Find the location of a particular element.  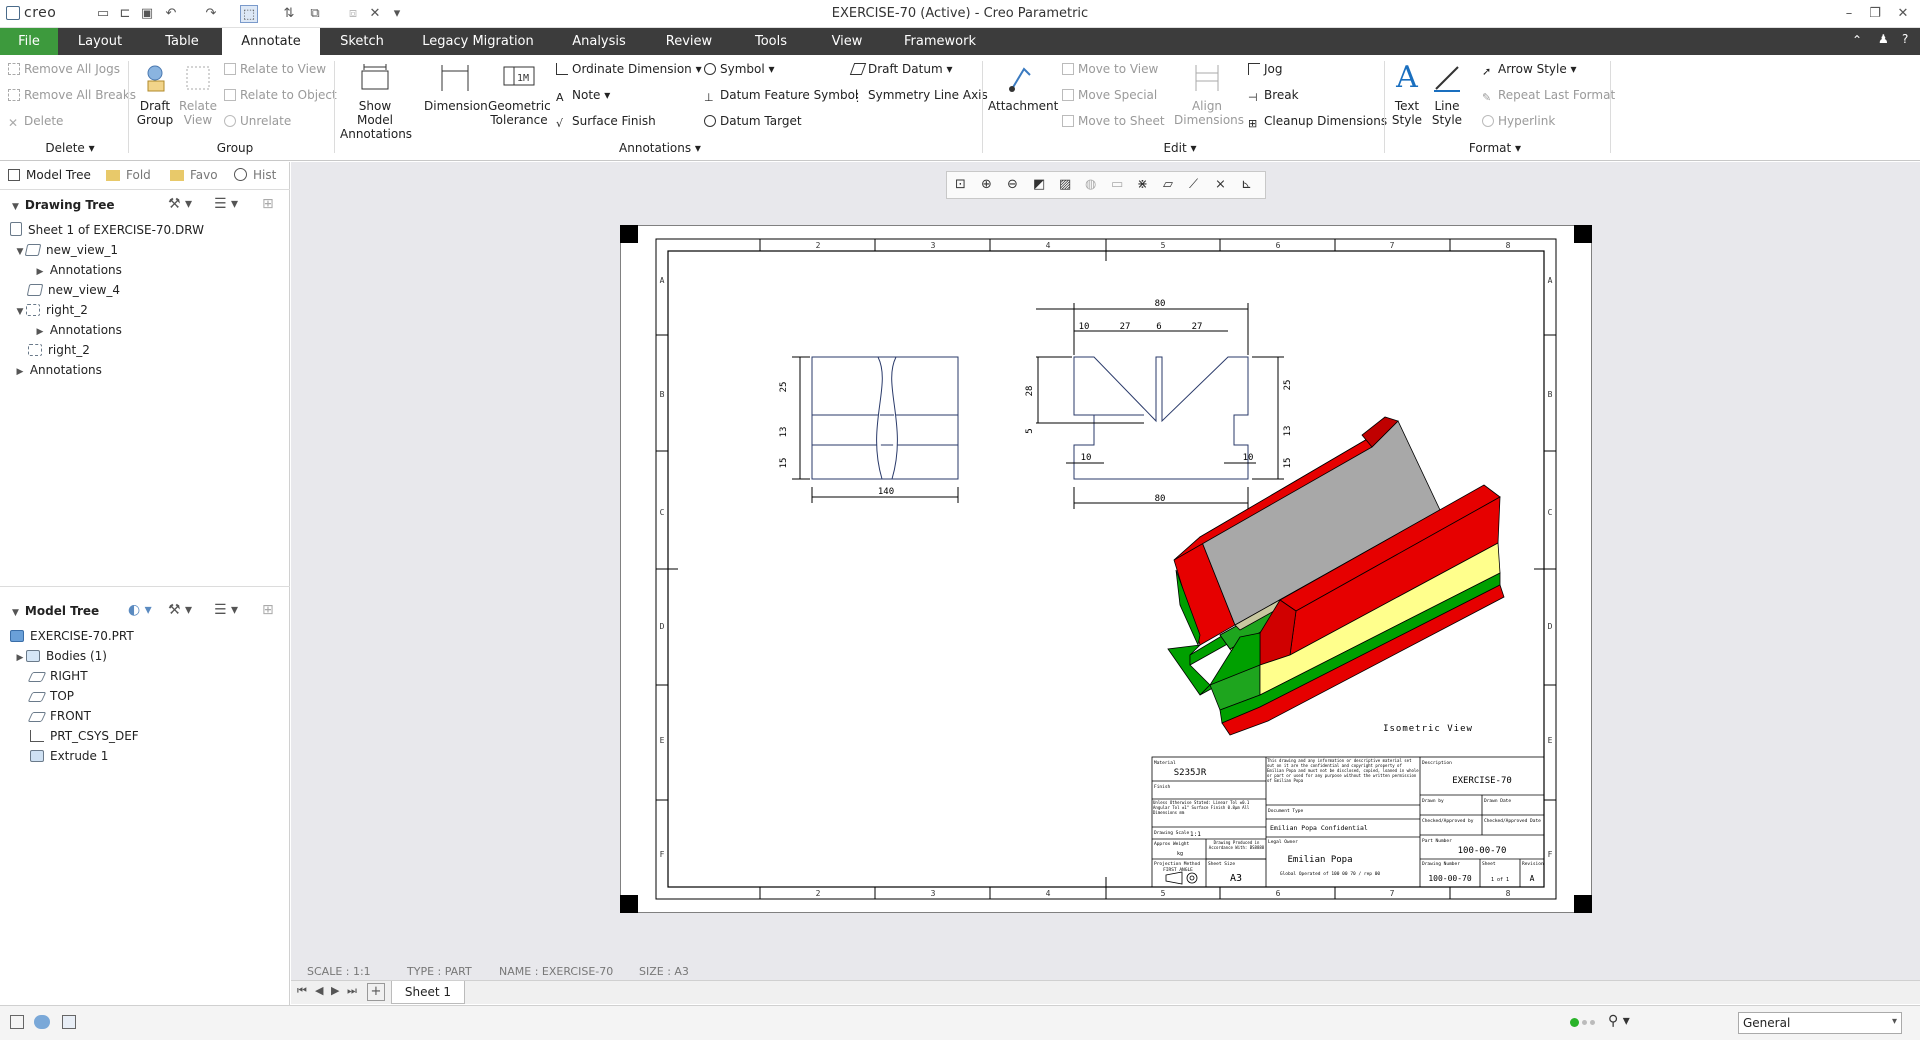

maximize-icon: ❐ is located at coordinates (1875, 14).